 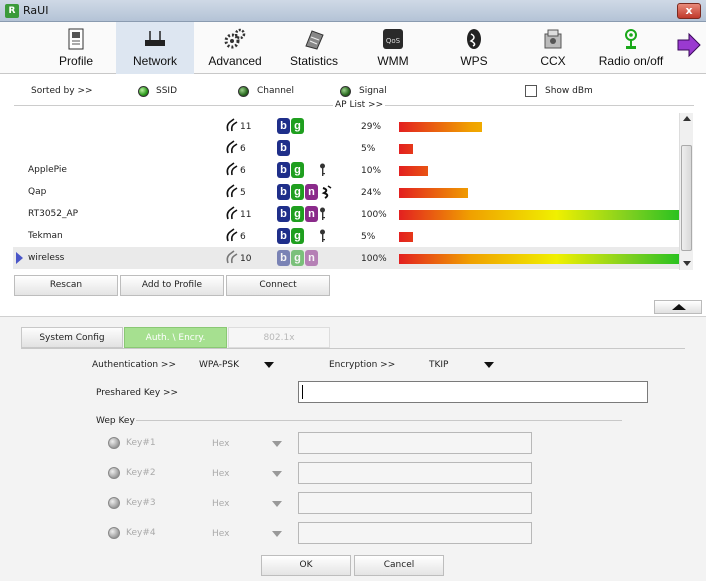 I want to click on toolbar-wps: WPS, so click(x=474, y=48).